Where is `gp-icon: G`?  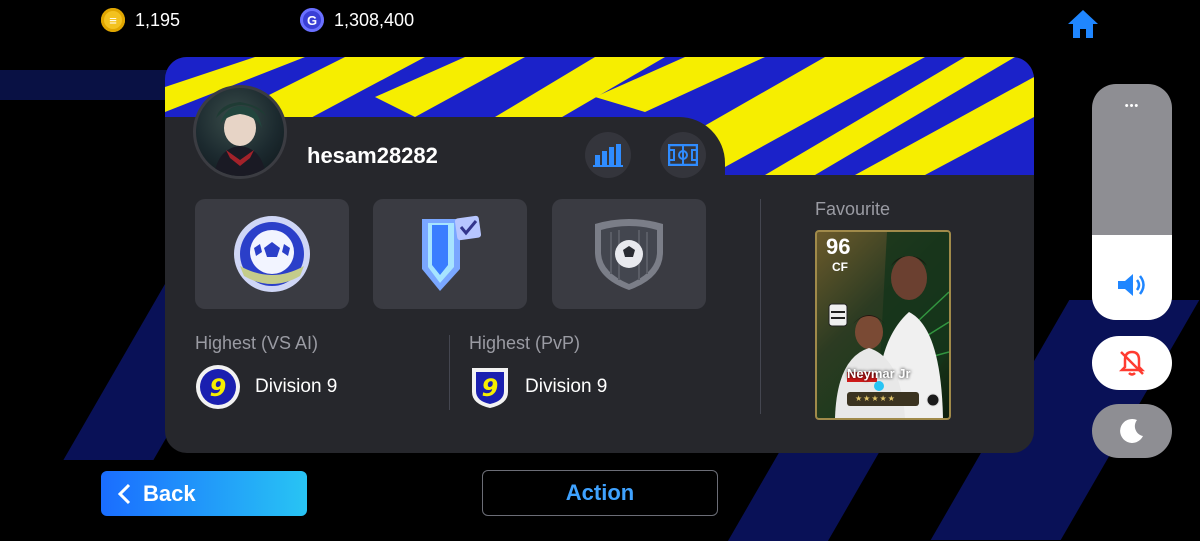 gp-icon: G is located at coordinates (312, 20).